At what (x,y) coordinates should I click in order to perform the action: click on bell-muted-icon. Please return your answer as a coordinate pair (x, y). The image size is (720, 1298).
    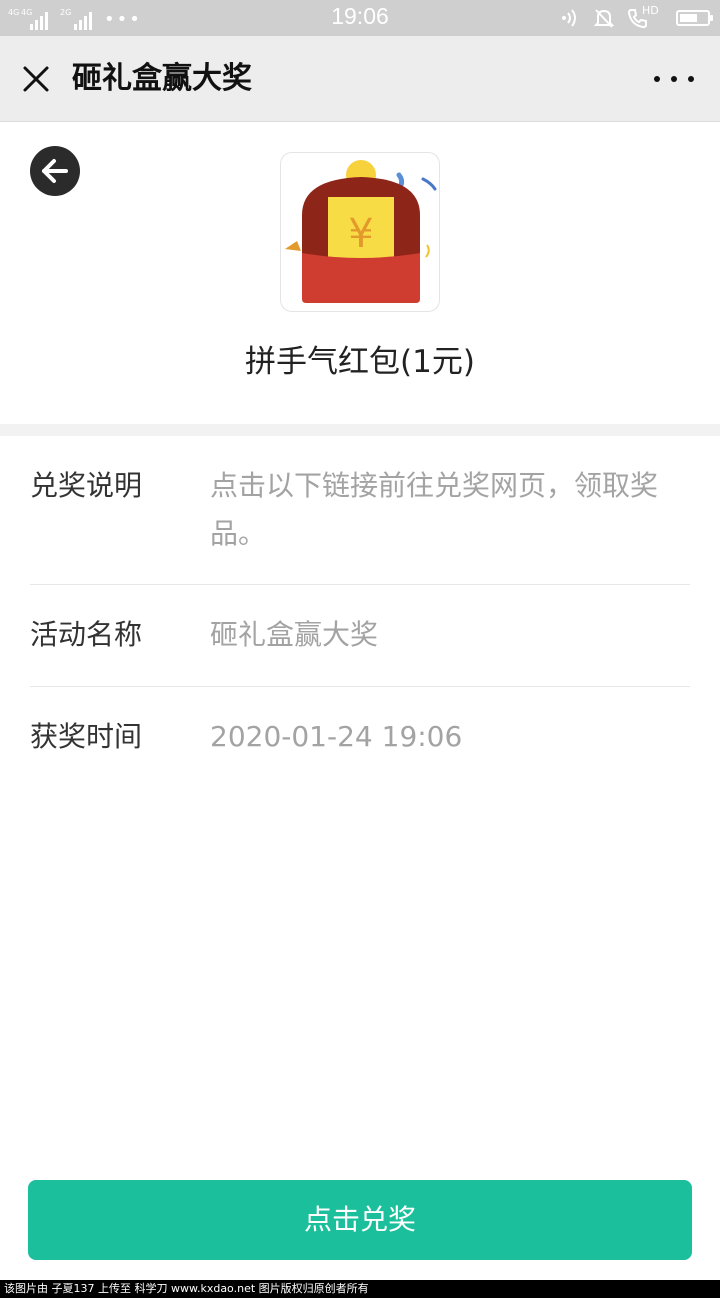
    Looking at the image, I should click on (604, 18).